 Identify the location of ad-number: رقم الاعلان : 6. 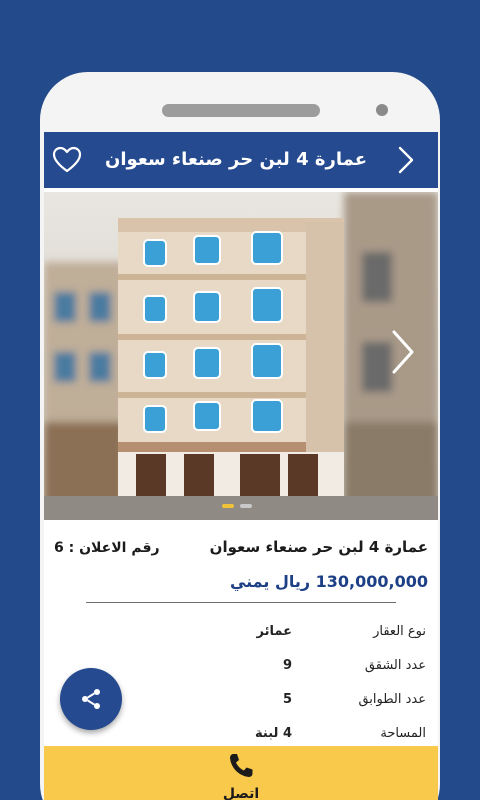
(107, 548).